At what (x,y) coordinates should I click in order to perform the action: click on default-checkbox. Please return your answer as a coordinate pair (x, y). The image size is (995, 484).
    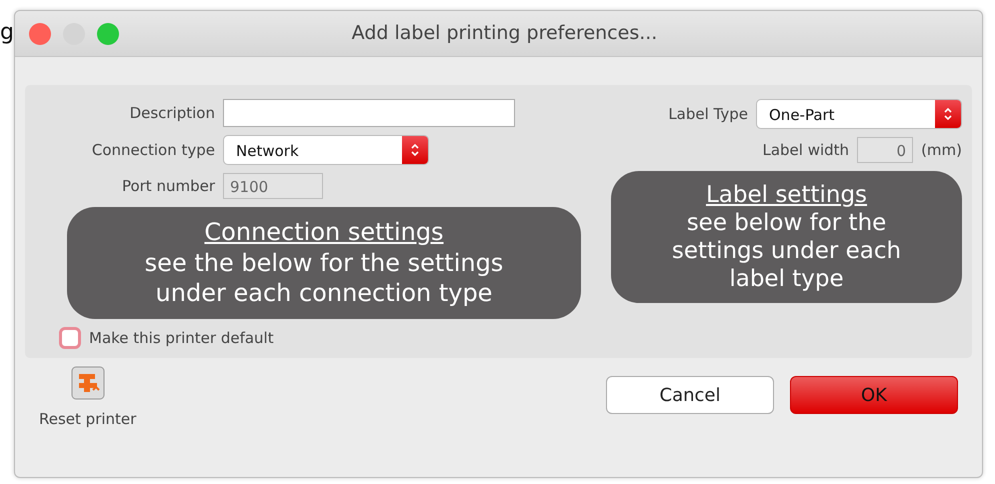
    Looking at the image, I should click on (70, 338).